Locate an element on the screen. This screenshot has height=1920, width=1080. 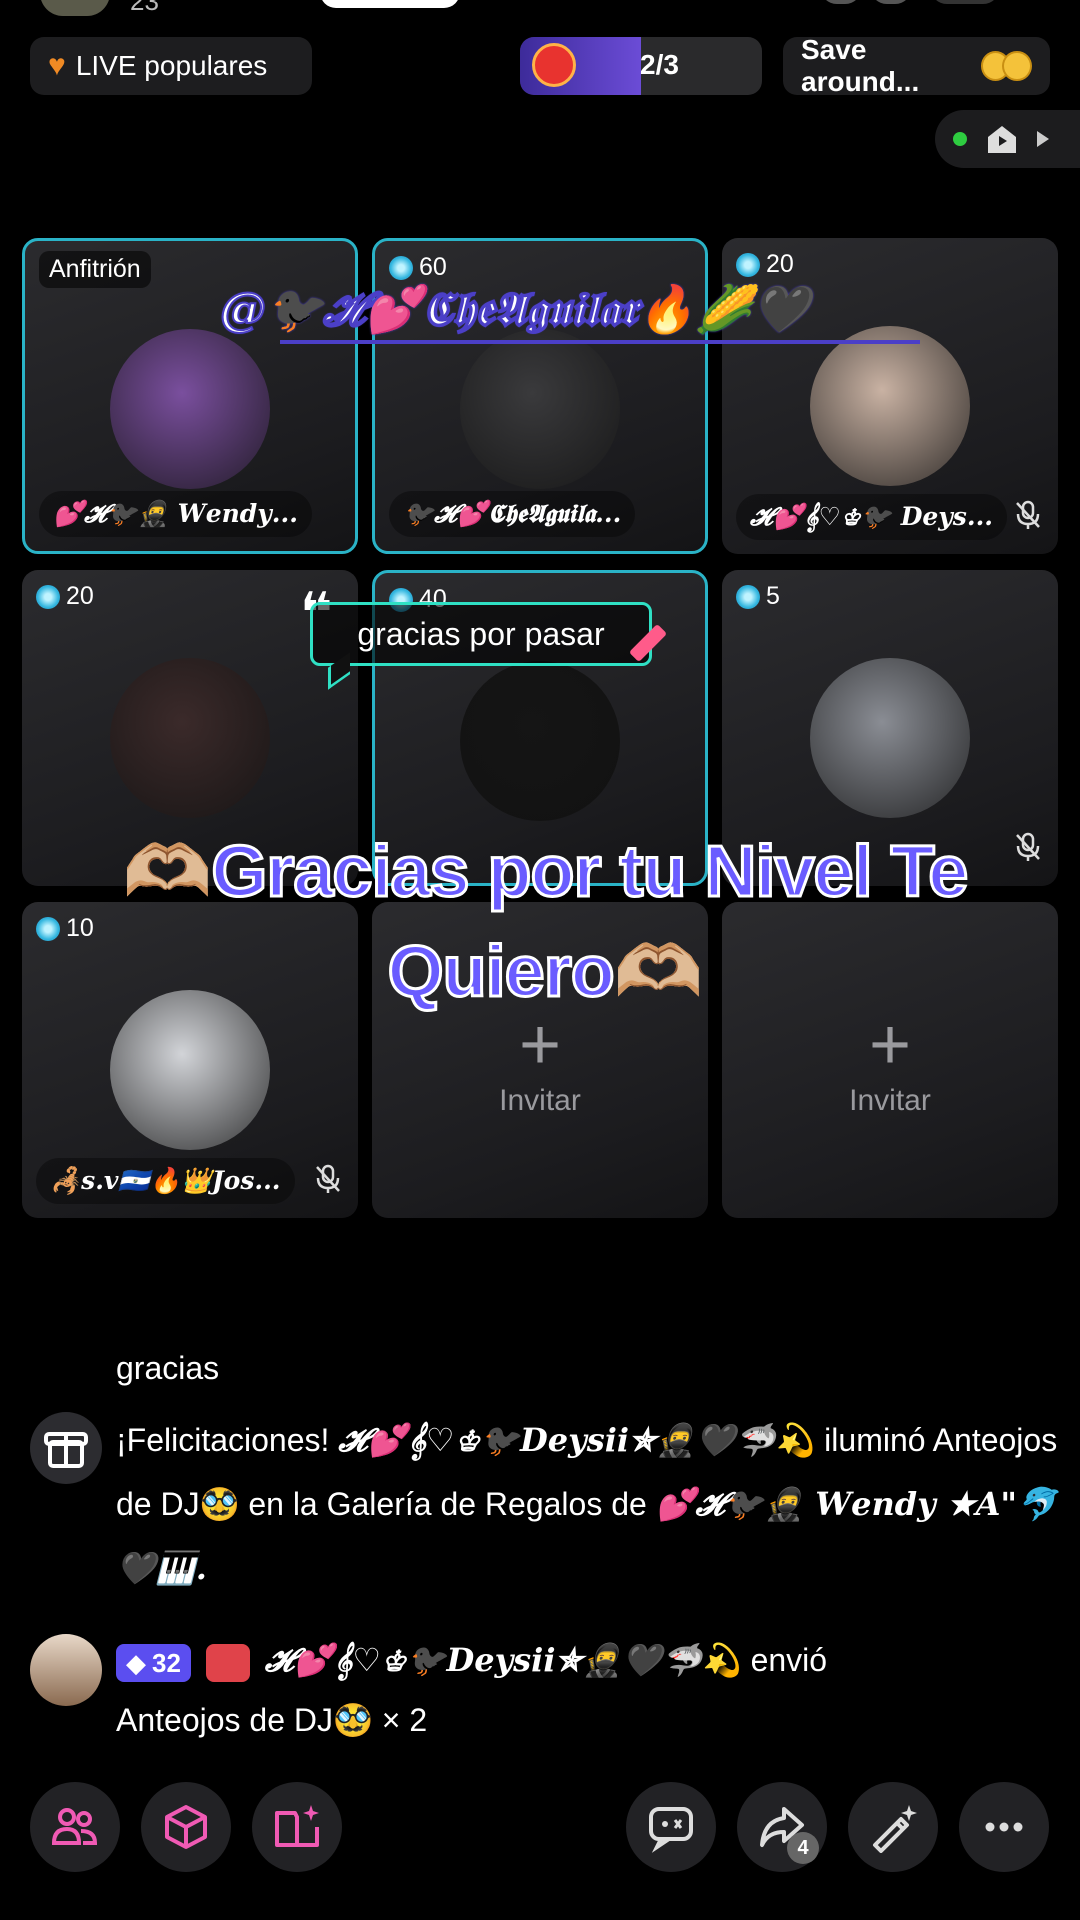
share-button: 4 is located at coordinates (782, 1827).